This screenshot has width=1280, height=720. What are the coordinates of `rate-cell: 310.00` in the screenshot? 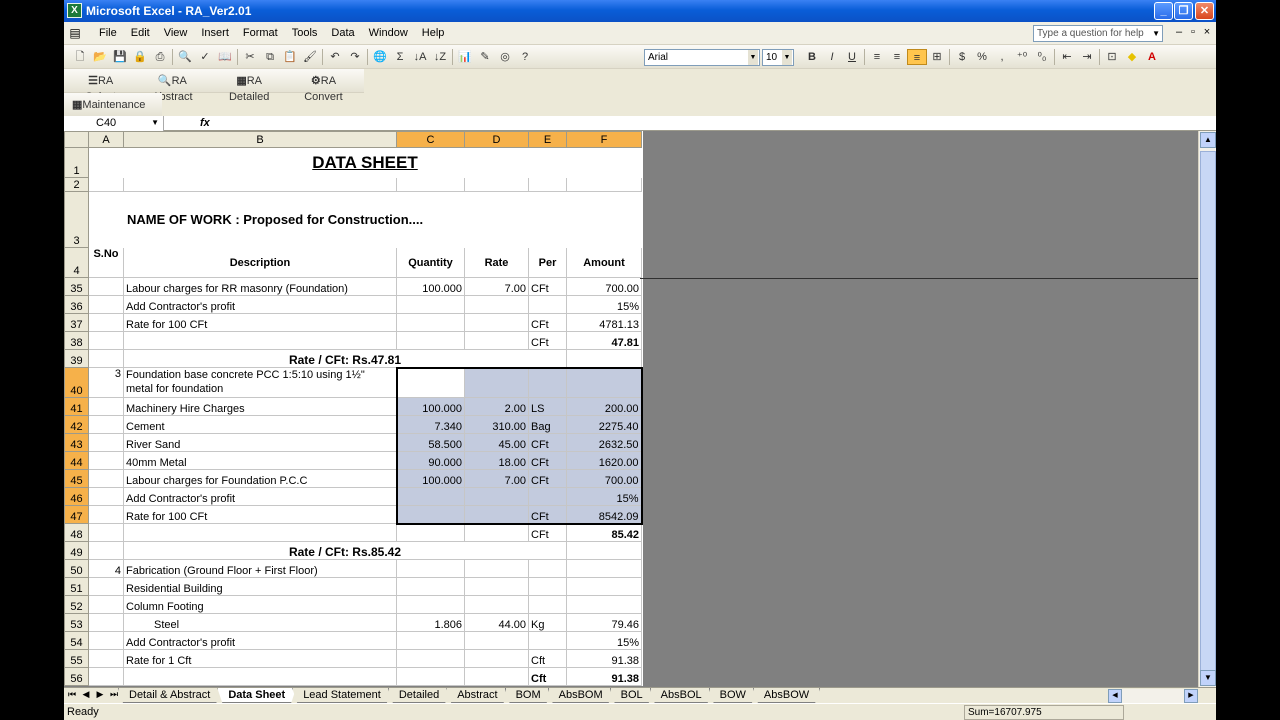 It's located at (496, 424).